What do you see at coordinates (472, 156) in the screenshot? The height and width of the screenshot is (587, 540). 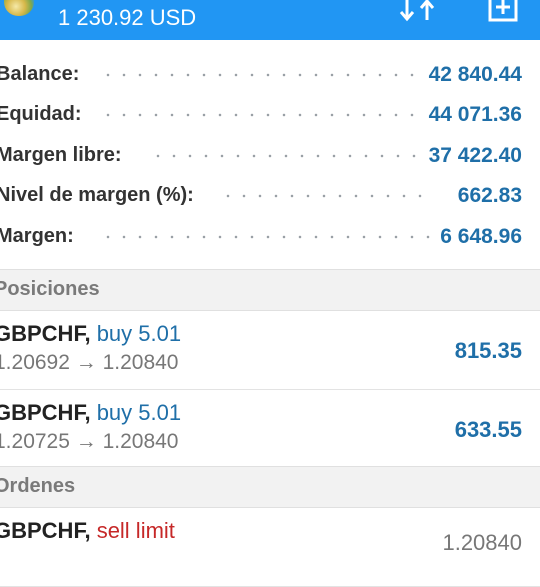 I see `free-margin-value: 37 422.40` at bounding box center [472, 156].